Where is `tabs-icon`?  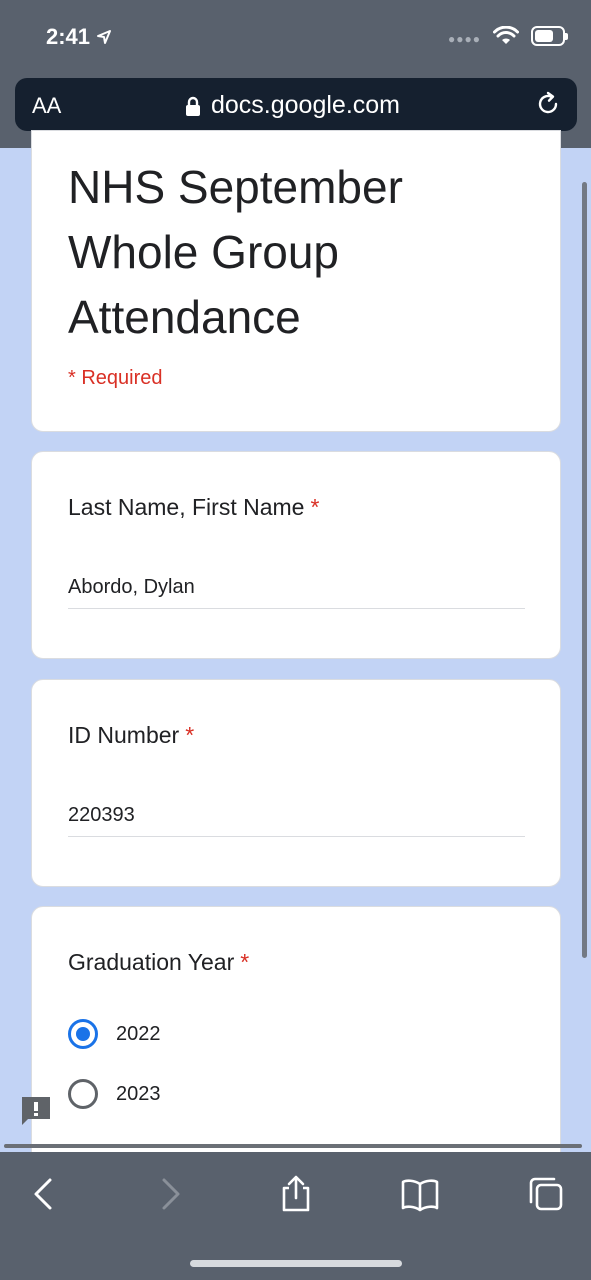 tabs-icon is located at coordinates (546, 1194).